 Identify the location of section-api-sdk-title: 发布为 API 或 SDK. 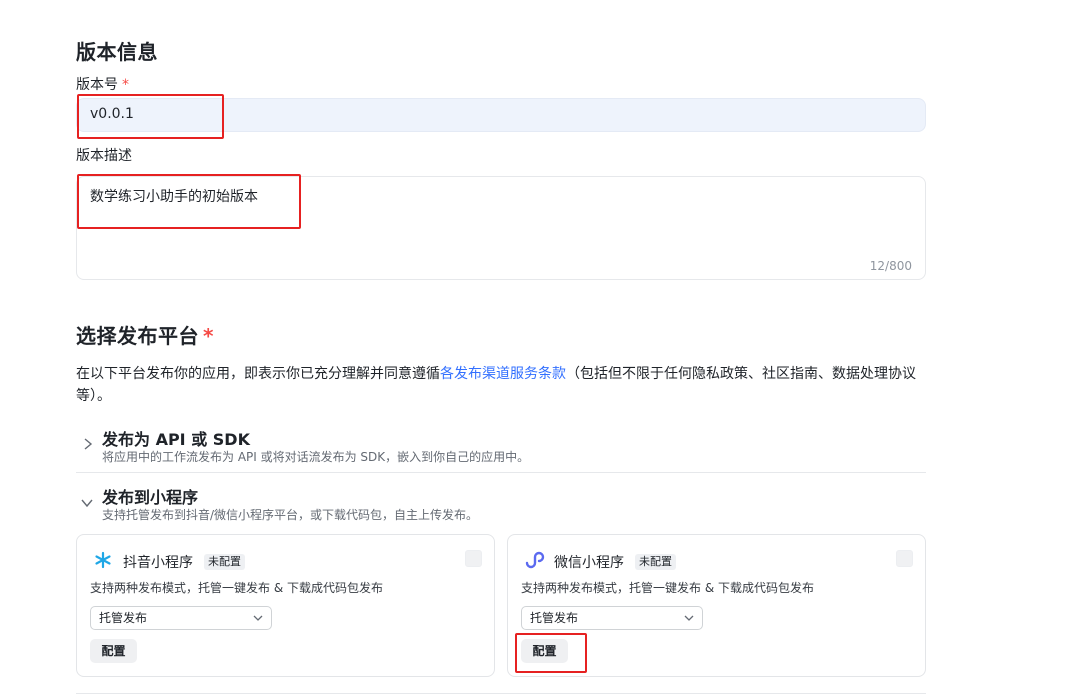
(176, 439).